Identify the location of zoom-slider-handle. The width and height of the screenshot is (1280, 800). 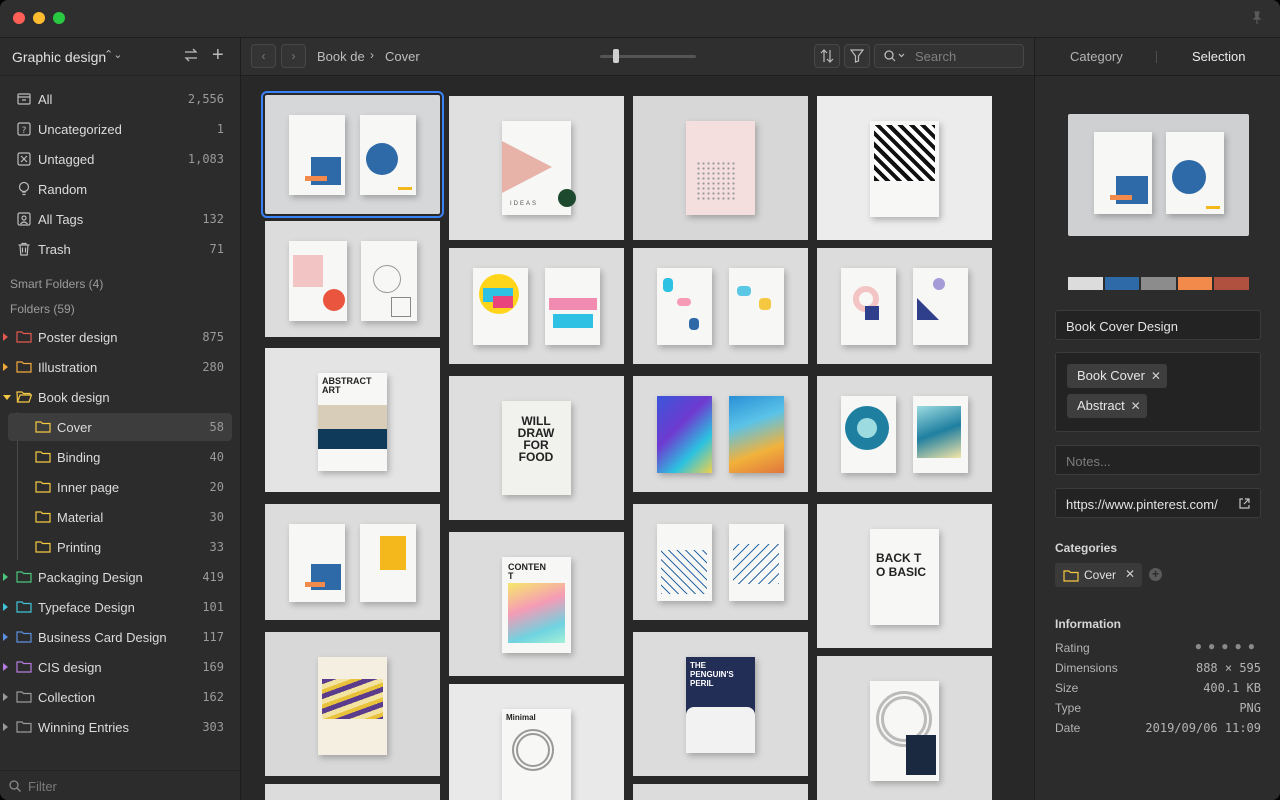
(616, 56).